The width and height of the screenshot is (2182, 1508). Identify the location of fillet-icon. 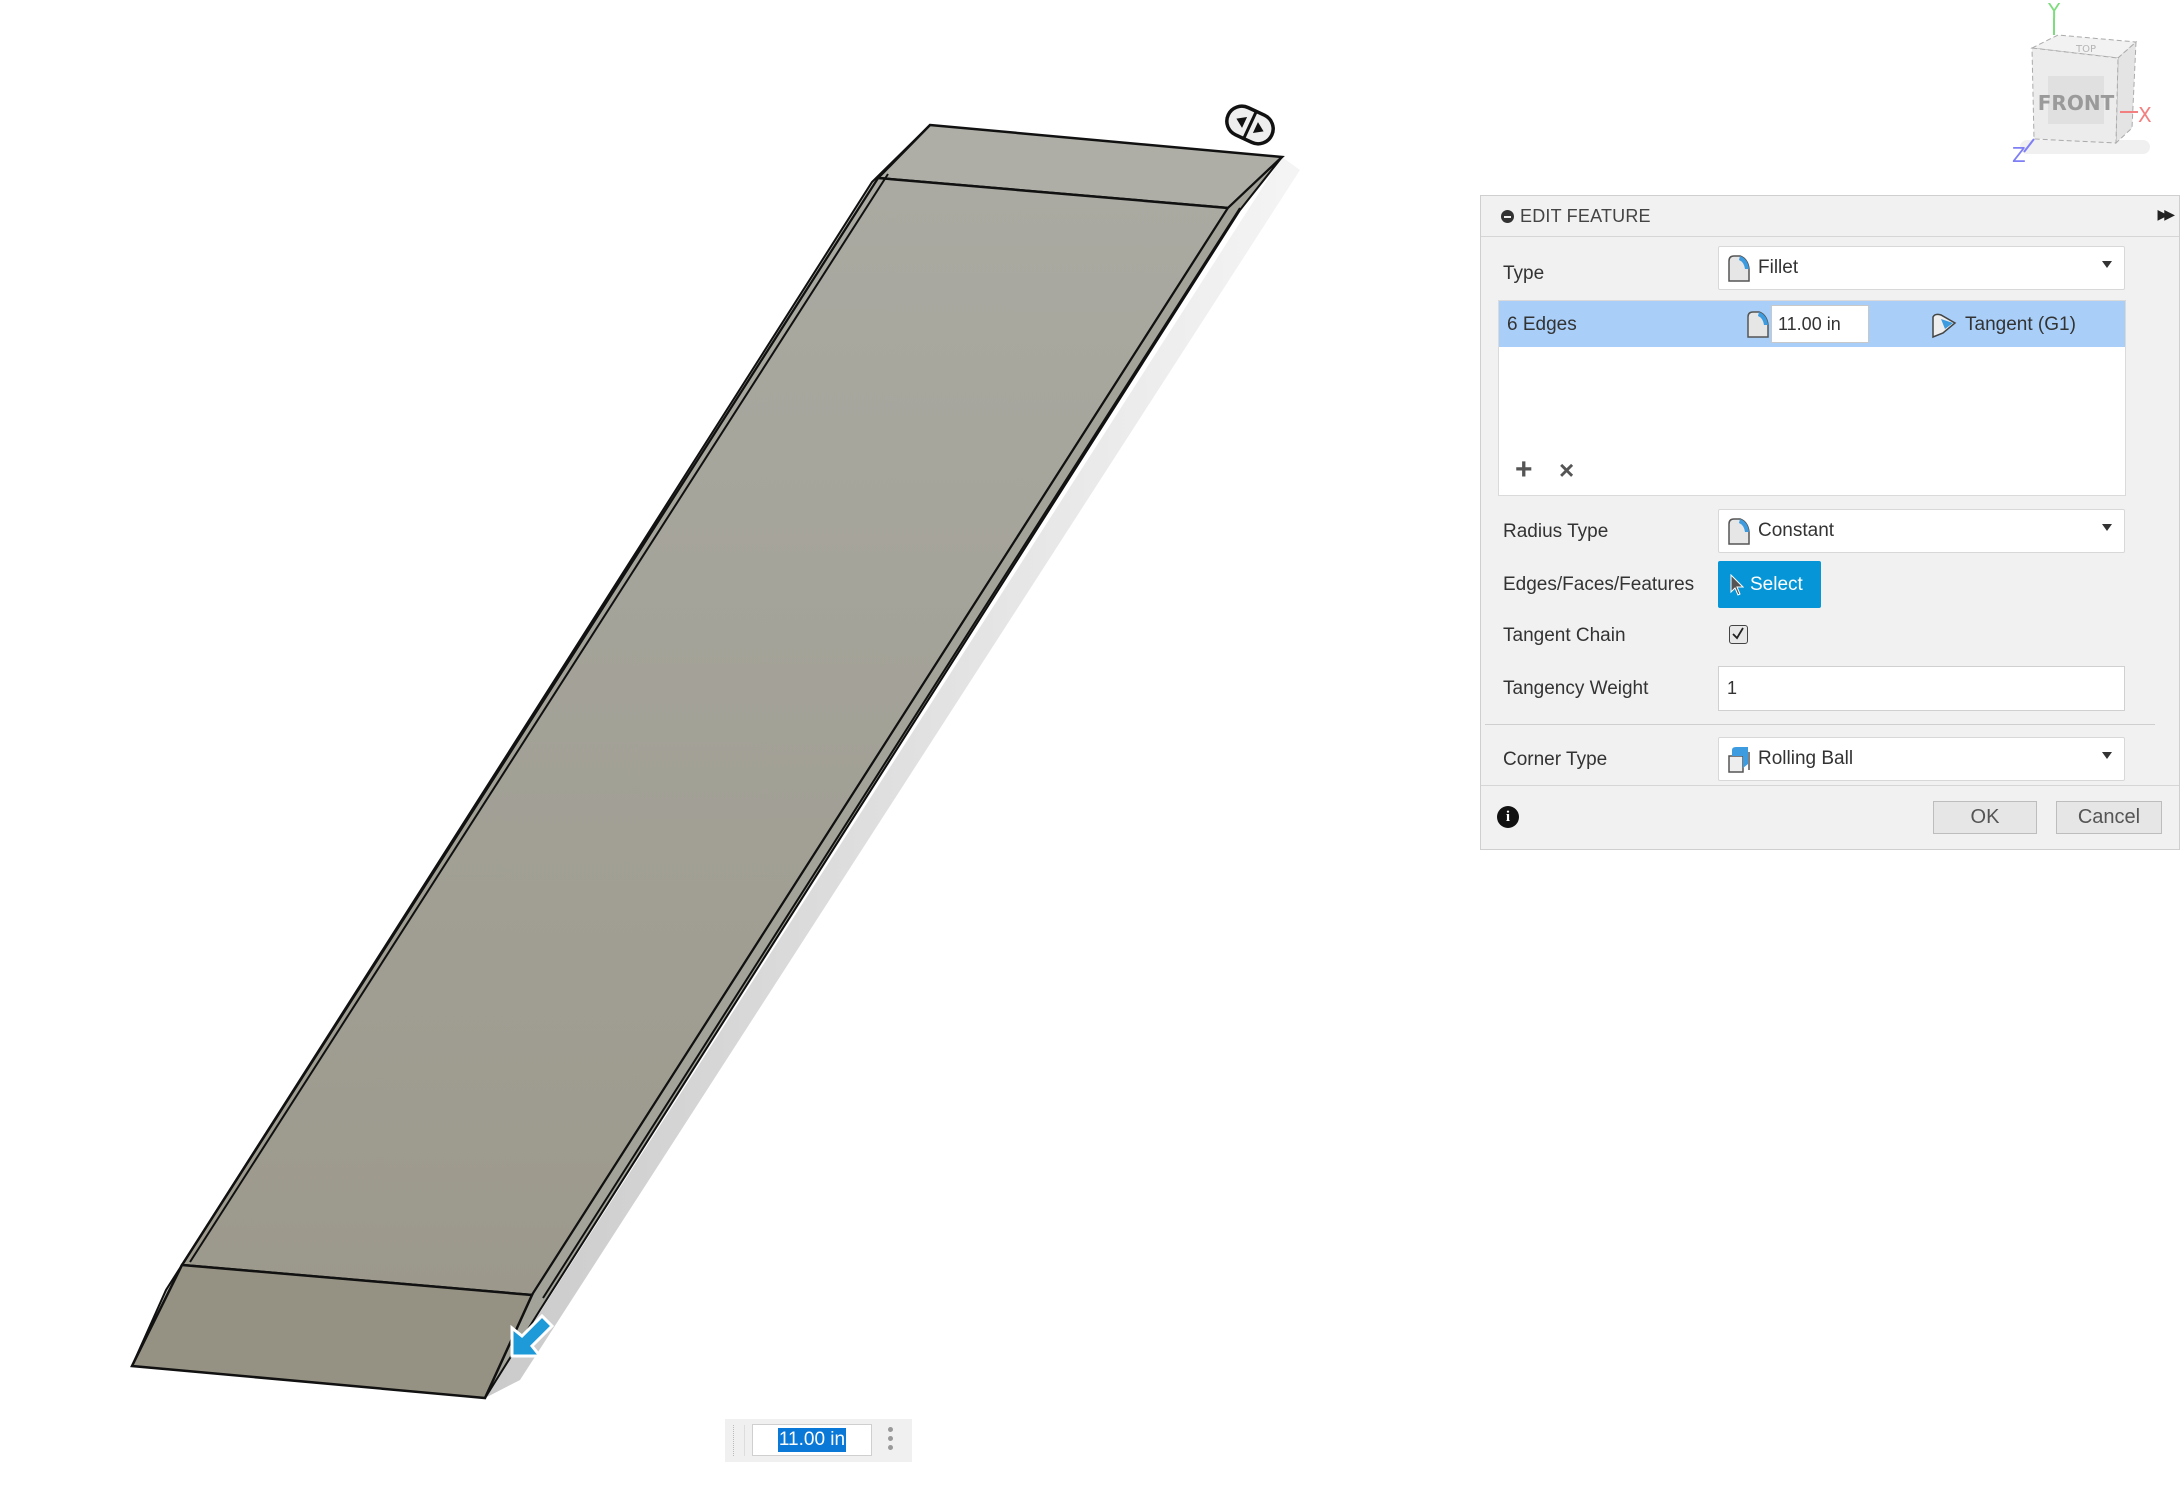
(1739, 268).